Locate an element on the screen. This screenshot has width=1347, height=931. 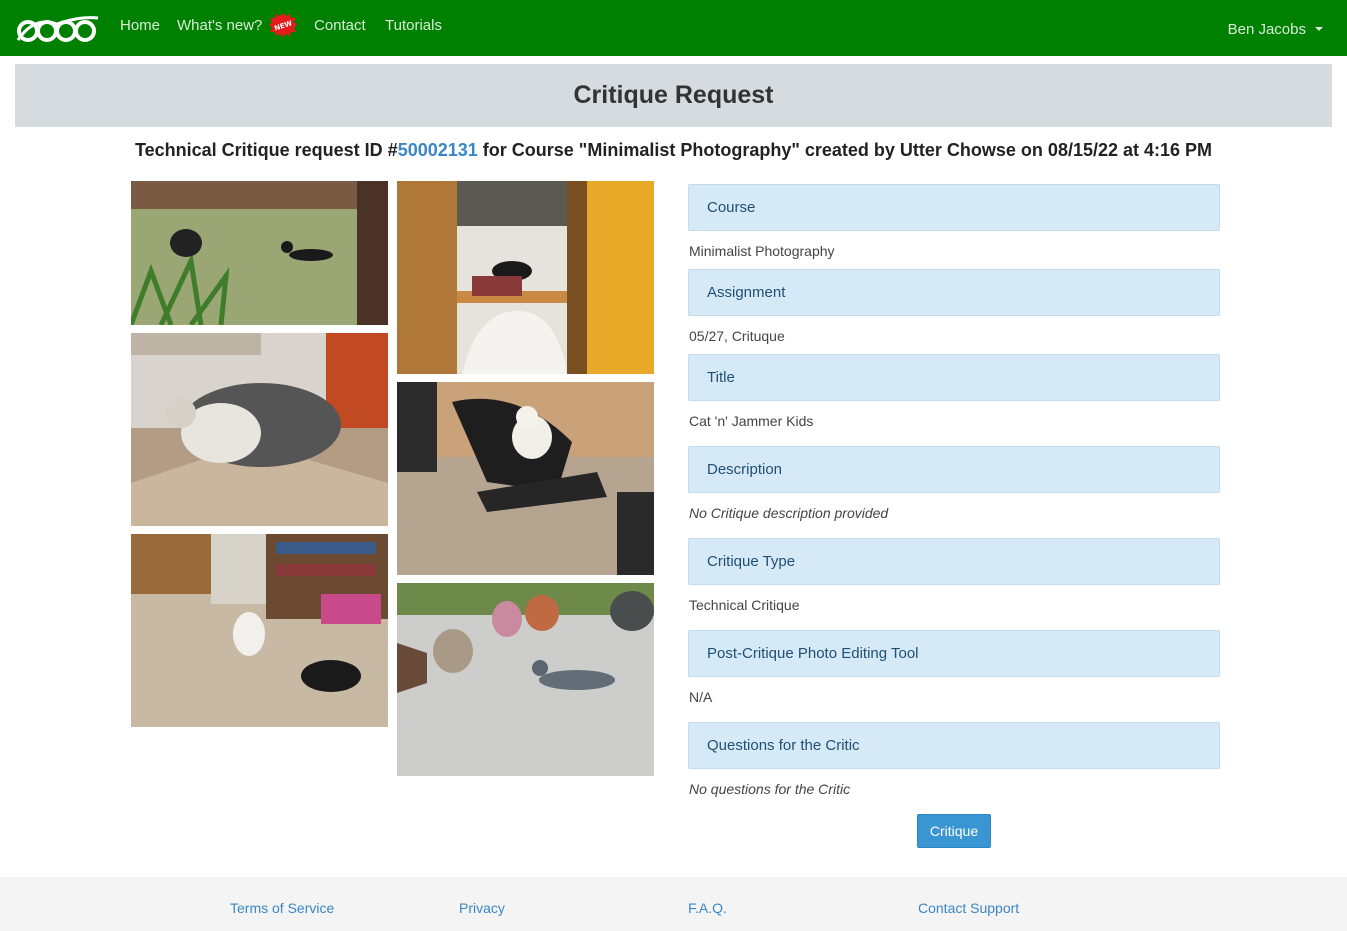
nav-contact-link: Contact is located at coordinates (340, 25).